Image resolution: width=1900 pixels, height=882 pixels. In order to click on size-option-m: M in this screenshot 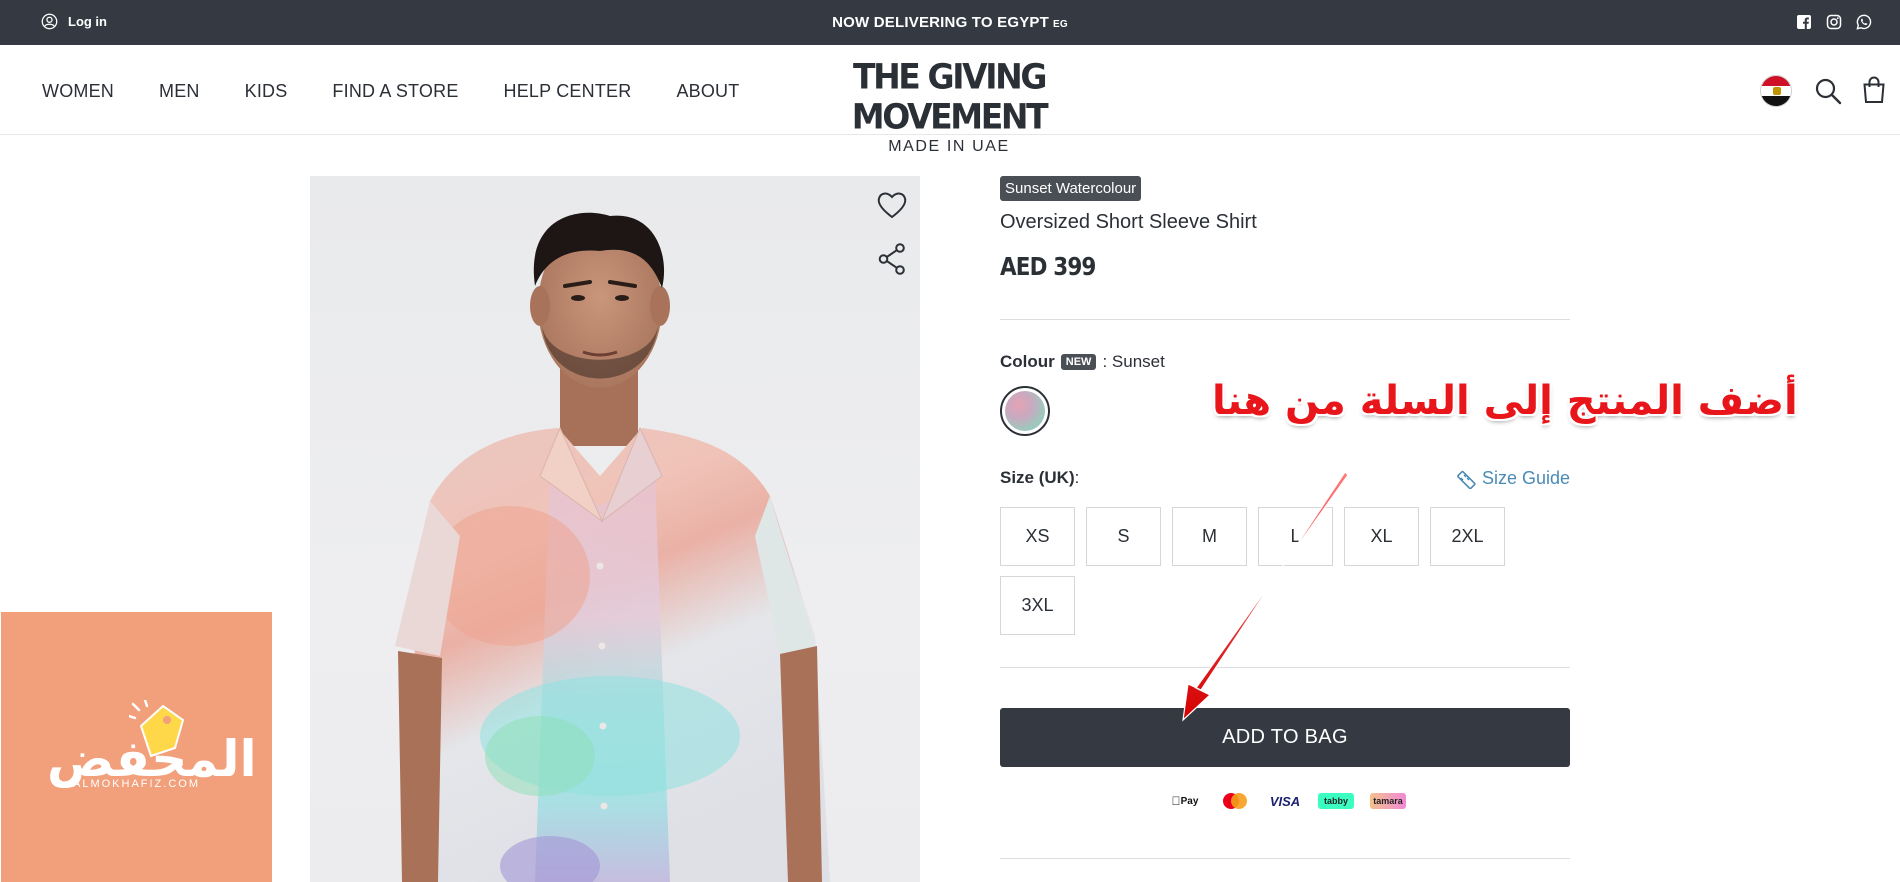, I will do `click(1209, 536)`.